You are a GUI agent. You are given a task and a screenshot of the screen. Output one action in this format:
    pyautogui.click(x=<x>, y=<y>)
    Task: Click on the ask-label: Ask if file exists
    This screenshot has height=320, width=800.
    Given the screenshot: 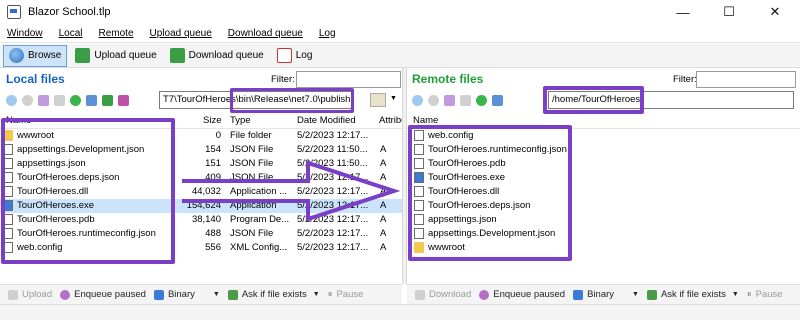 What is the action you would take?
    pyautogui.click(x=274, y=294)
    